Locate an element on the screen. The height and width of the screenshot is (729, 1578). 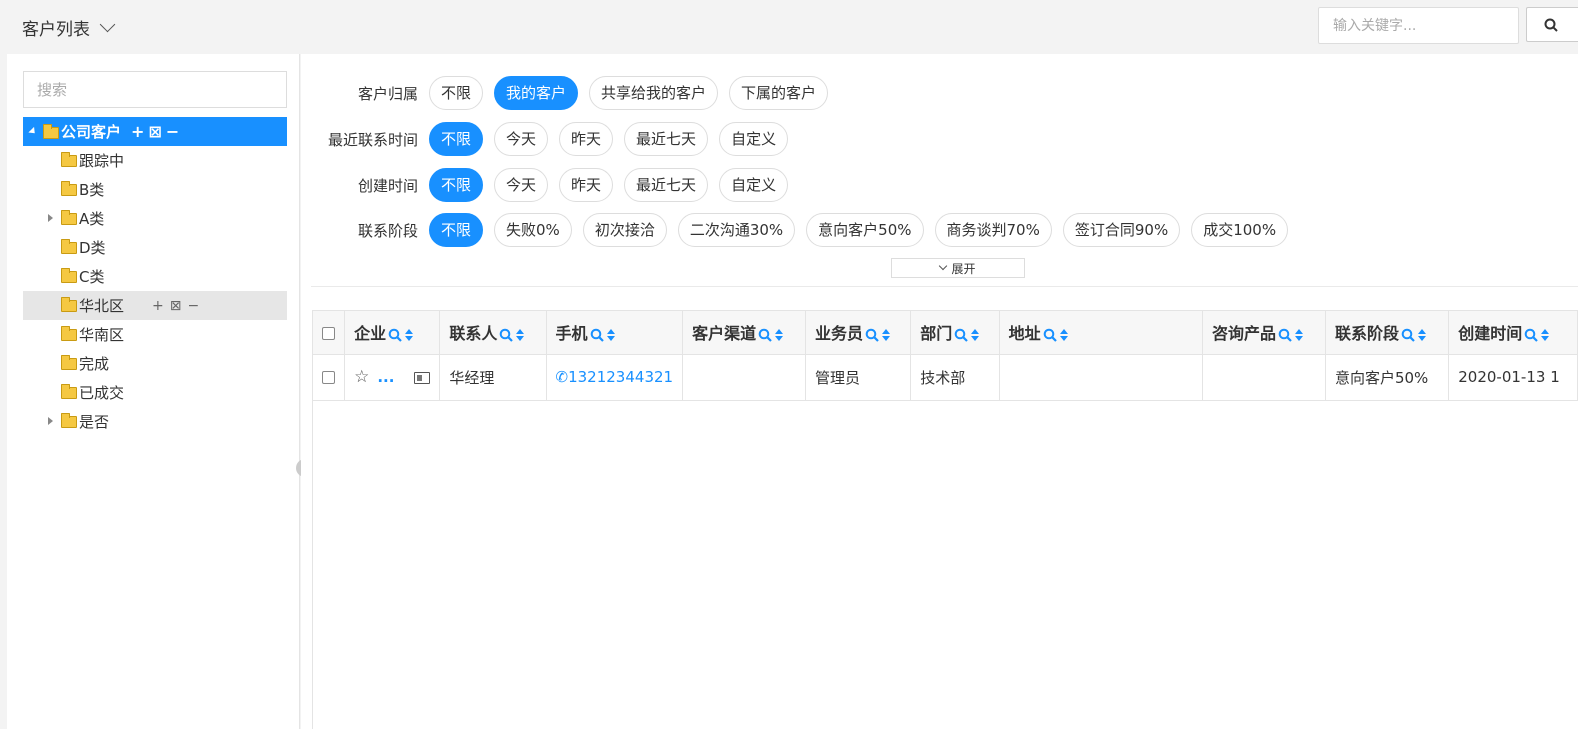
search-button is located at coordinates (1552, 24).